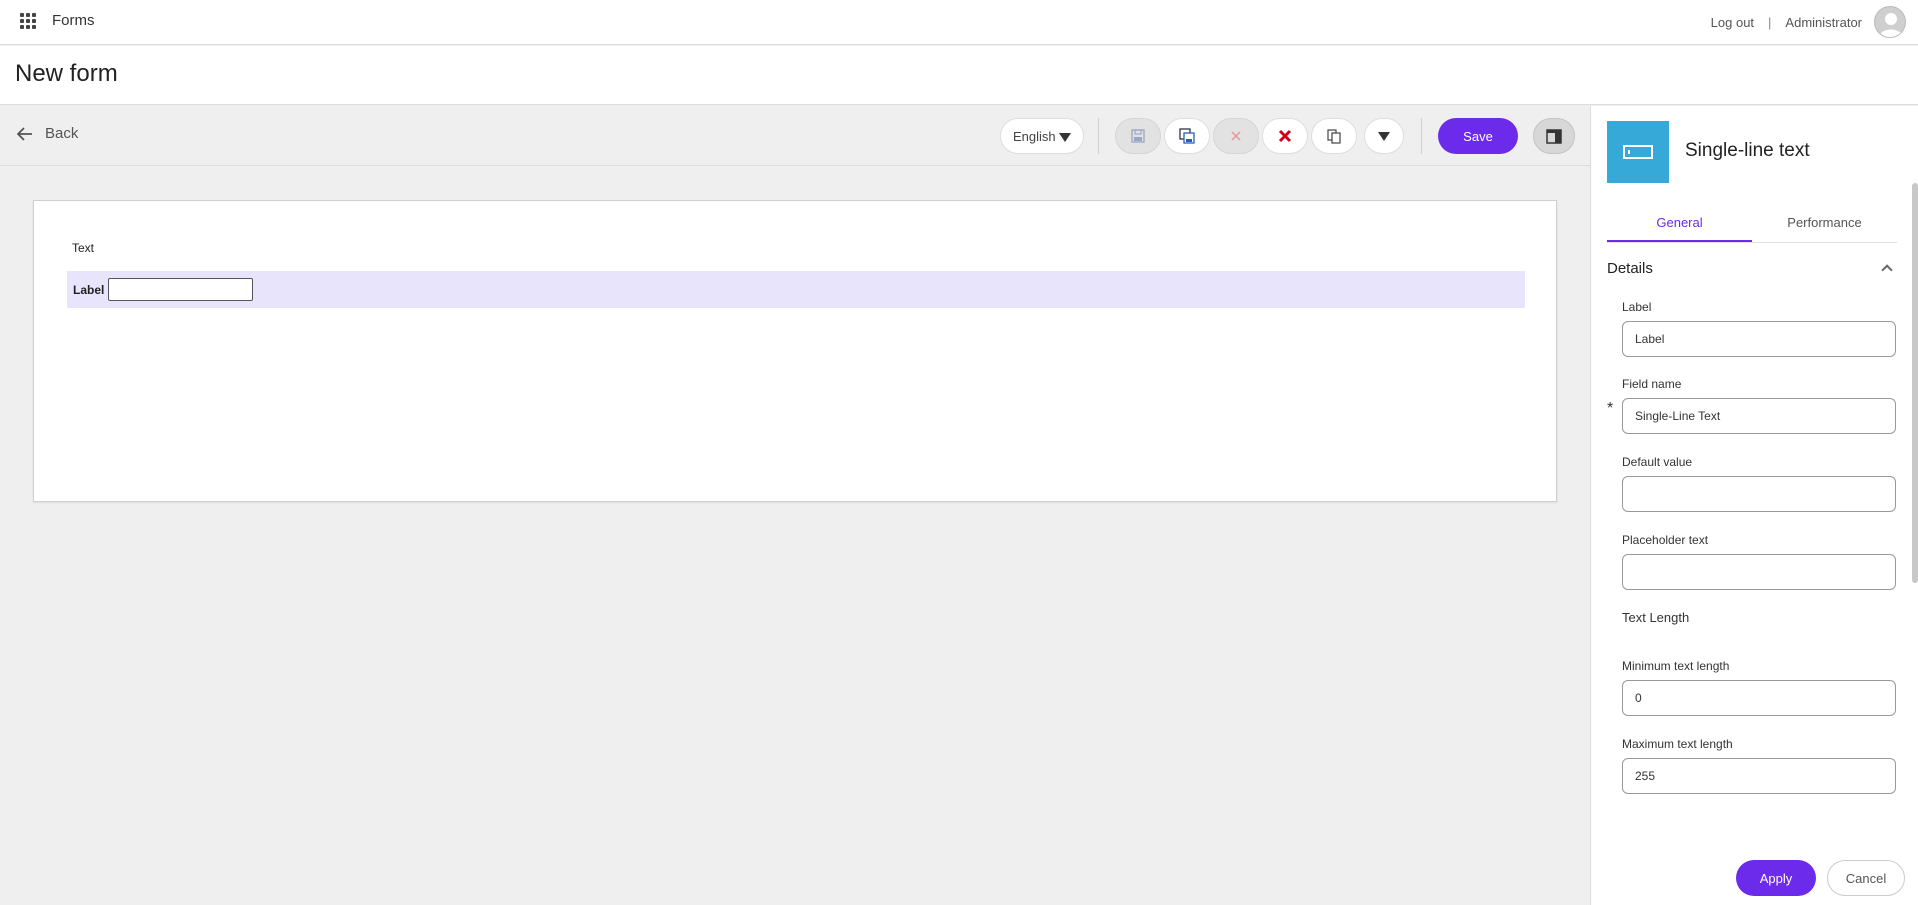 This screenshot has width=1918, height=905. I want to click on apps-grid-icon, so click(28, 21).